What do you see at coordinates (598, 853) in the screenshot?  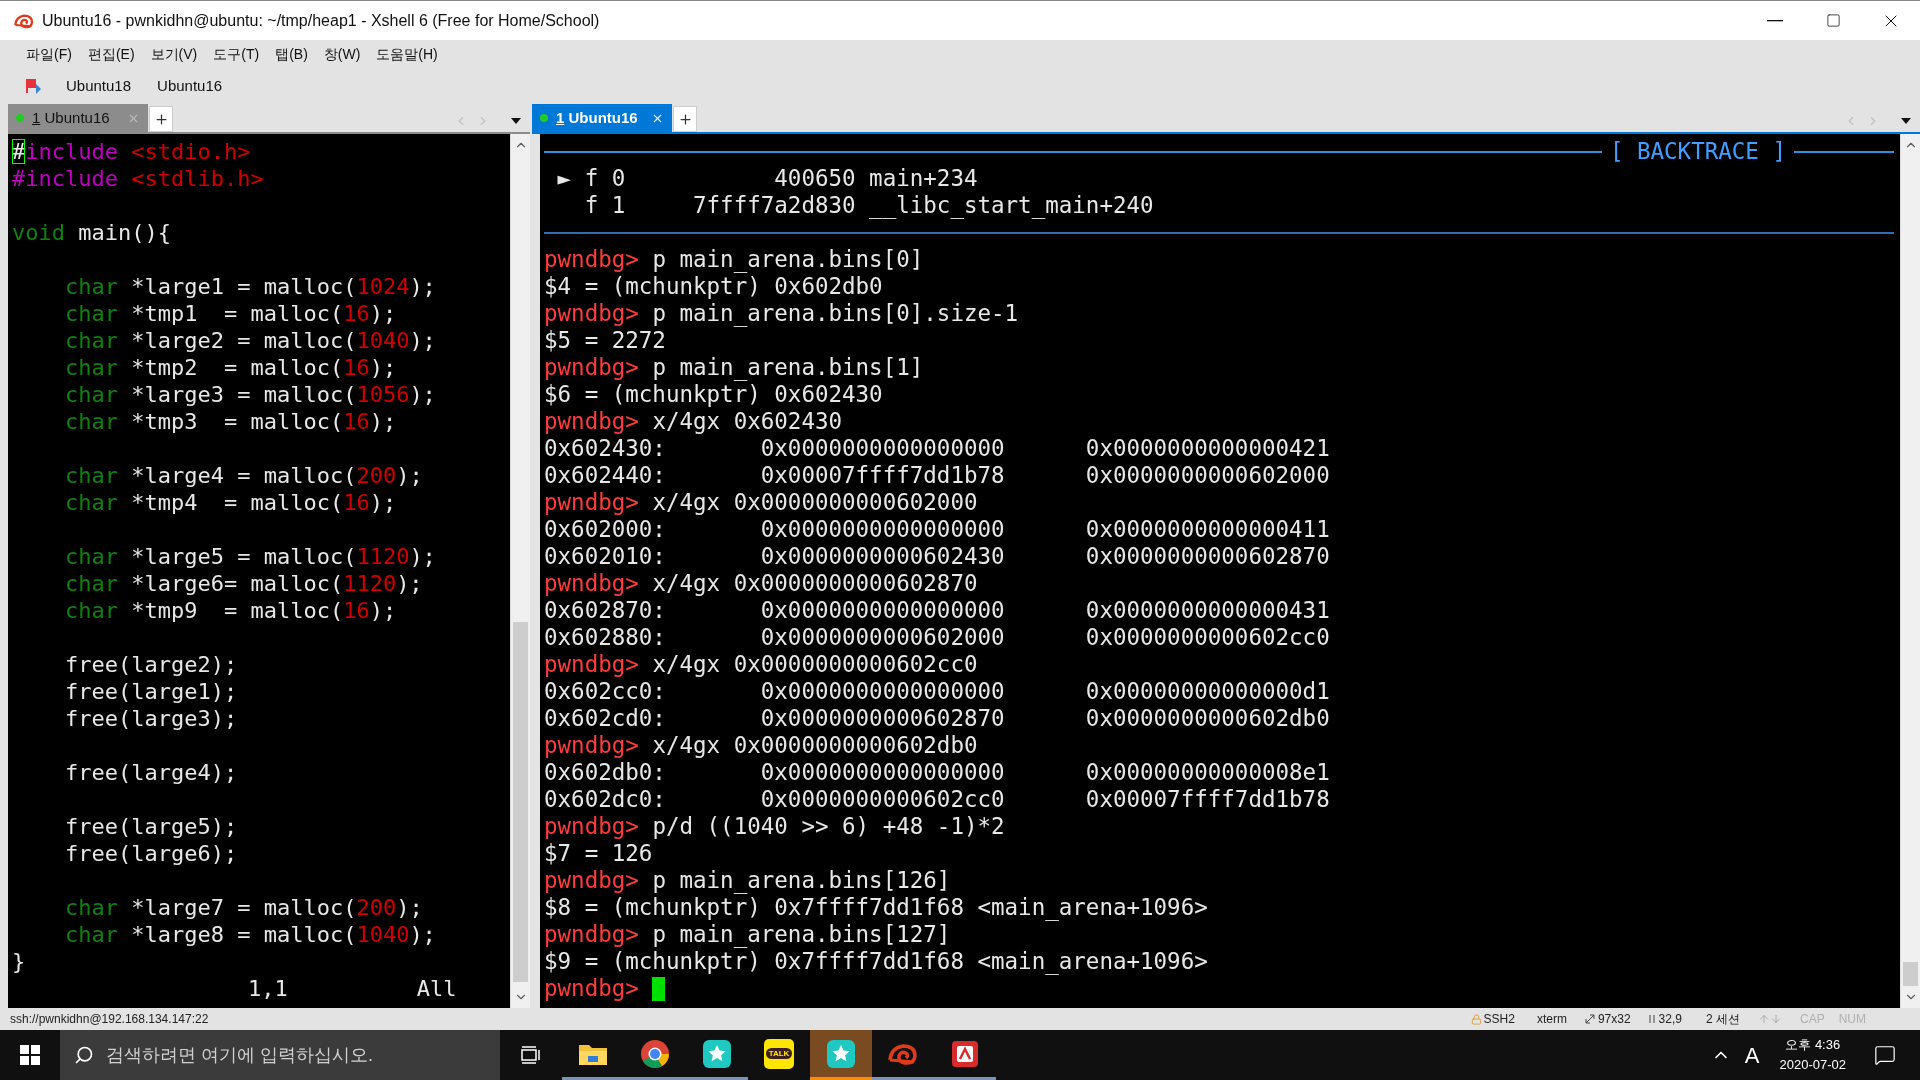 I see `output-line: $7 = 126` at bounding box center [598, 853].